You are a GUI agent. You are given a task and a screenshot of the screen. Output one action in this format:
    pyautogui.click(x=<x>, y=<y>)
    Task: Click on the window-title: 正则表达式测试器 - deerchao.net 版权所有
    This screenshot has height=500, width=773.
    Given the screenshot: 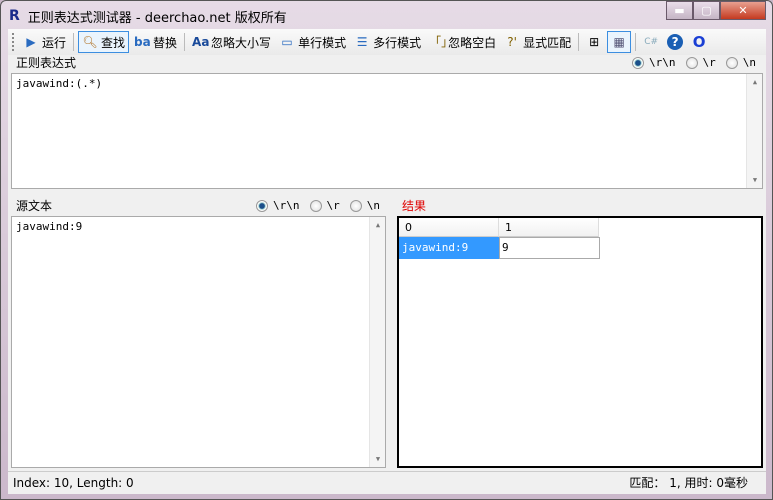 What is the action you would take?
    pyautogui.click(x=157, y=18)
    